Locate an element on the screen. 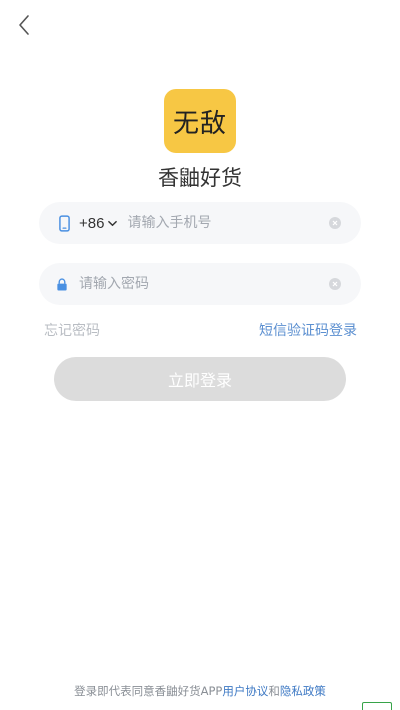  password-field is located at coordinates (200, 284).